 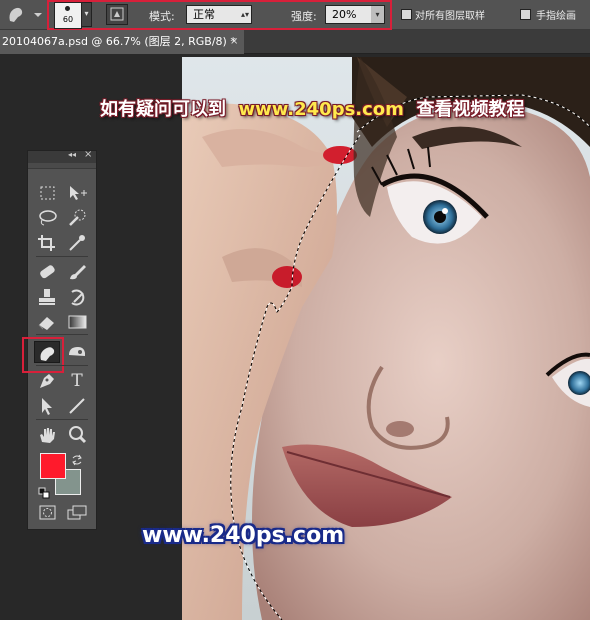 What do you see at coordinates (47, 406) in the screenshot?
I see `path-selection-tool-icon` at bounding box center [47, 406].